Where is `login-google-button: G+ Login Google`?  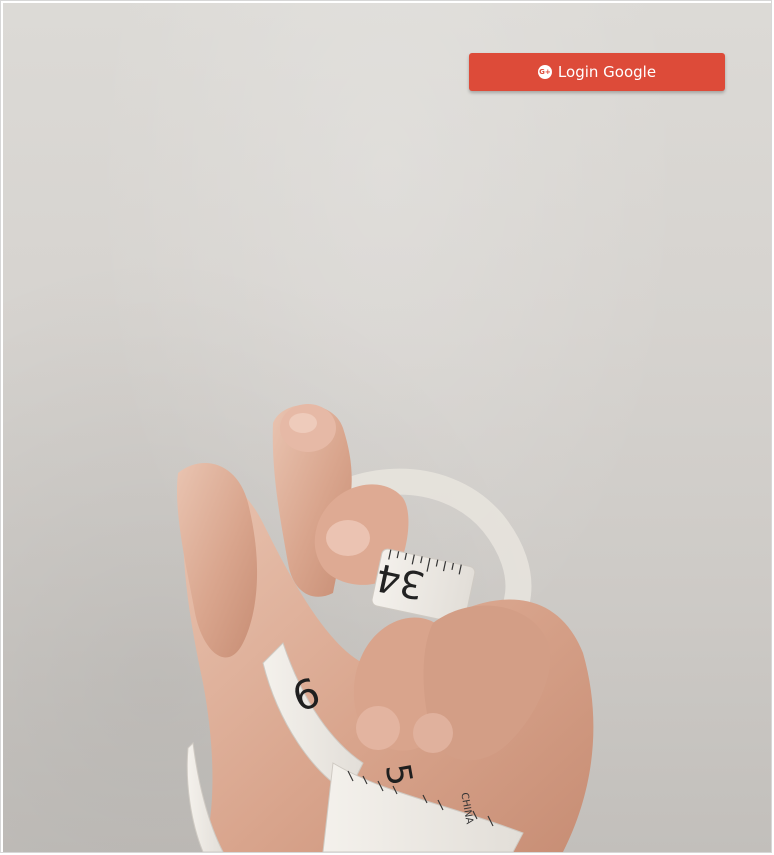
login-google-button: G+ Login Google is located at coordinates (597, 72).